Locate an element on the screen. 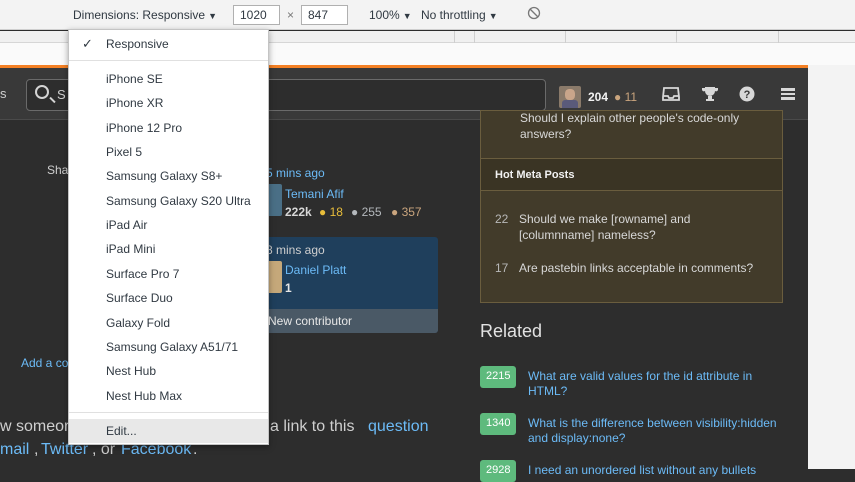 The height and width of the screenshot is (482, 855). reputation-count: 204 is located at coordinates (598, 97).